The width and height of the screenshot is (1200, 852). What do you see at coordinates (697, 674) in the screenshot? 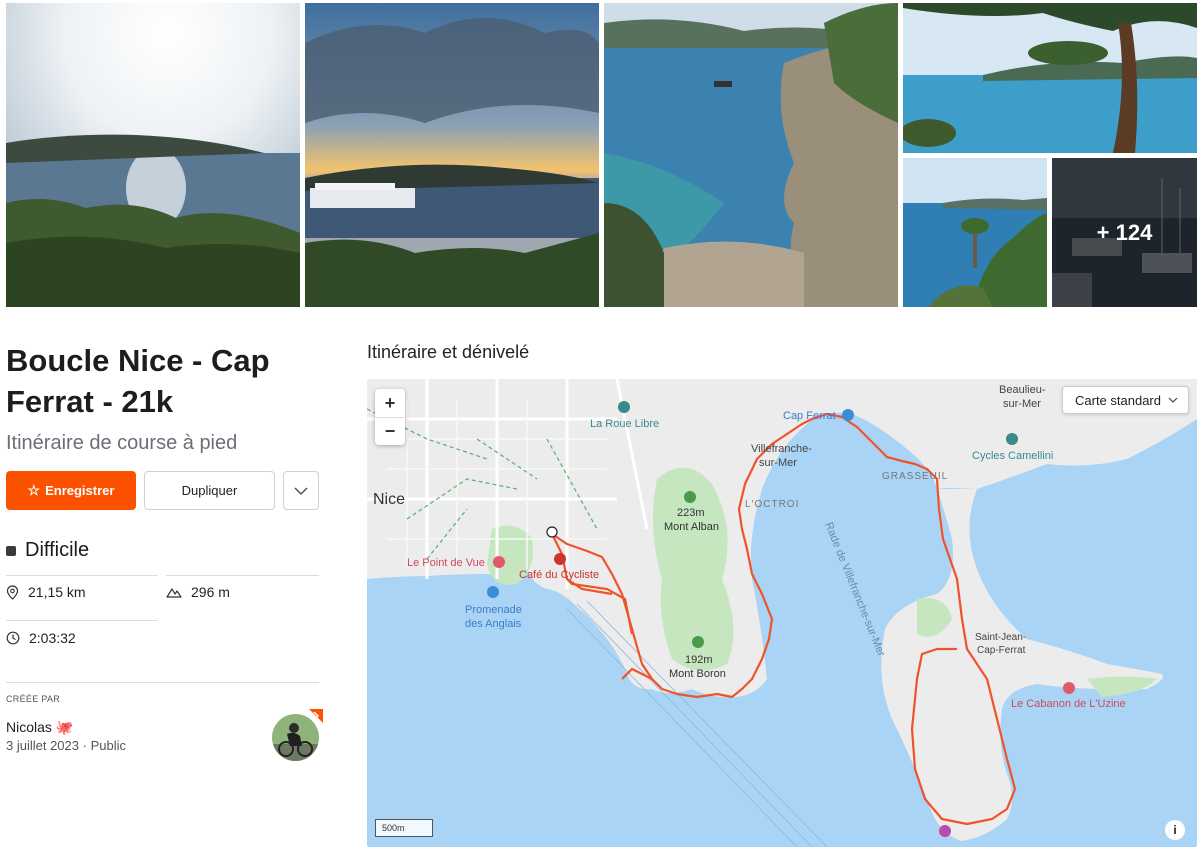
I see `map-label: Mont Boron` at bounding box center [697, 674].